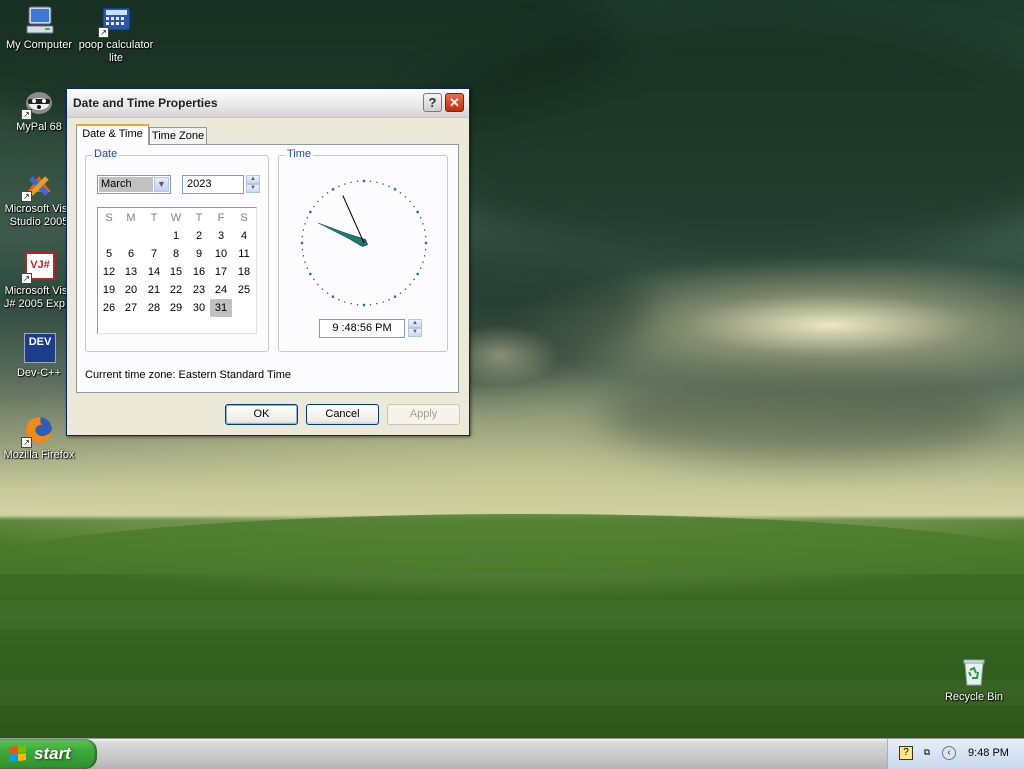 The width and height of the screenshot is (1024, 769). I want to click on calendar-day: 1, so click(176, 236).